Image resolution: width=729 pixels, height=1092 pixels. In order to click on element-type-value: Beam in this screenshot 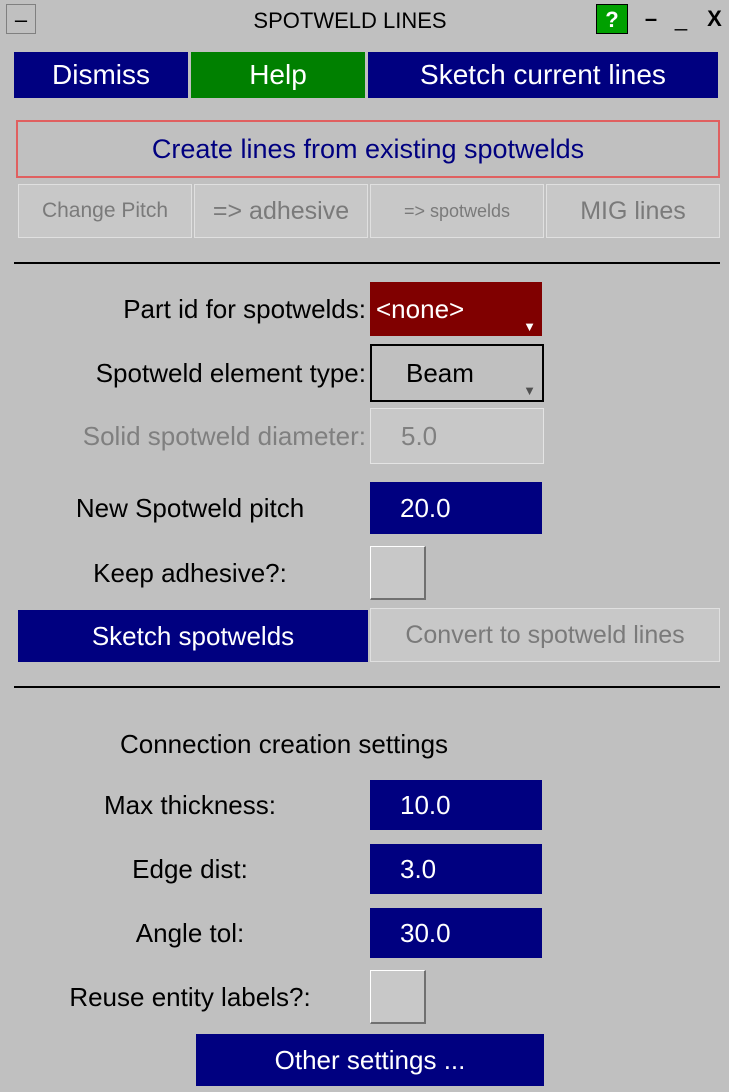, I will do `click(440, 372)`.